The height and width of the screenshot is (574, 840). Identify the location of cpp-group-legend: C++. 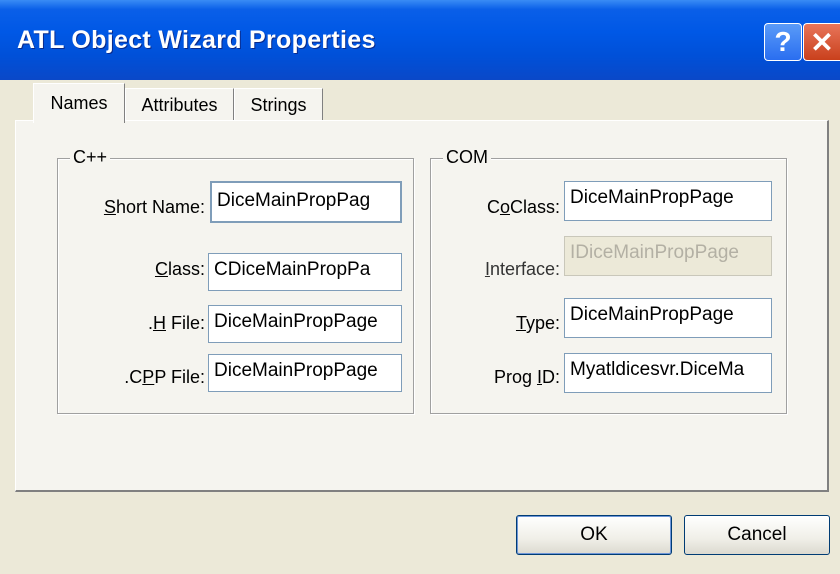
(90, 157).